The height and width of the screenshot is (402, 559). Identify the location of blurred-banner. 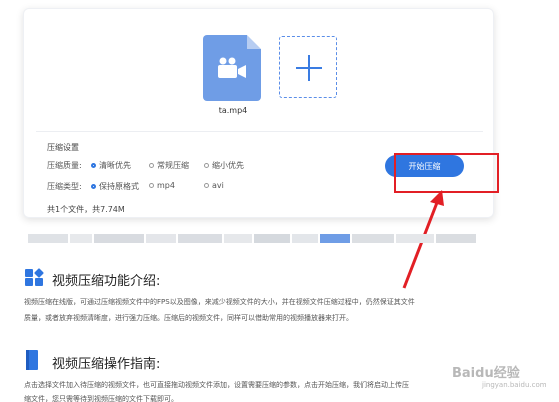
(253, 238).